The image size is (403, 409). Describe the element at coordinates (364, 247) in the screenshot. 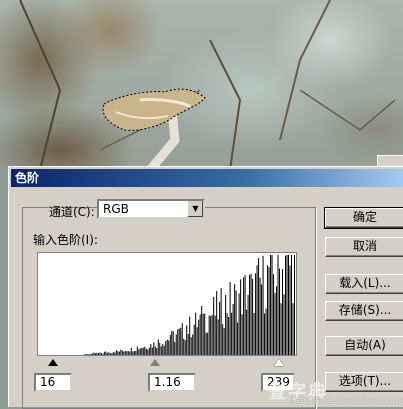

I see `cancel-button: 取消` at that location.